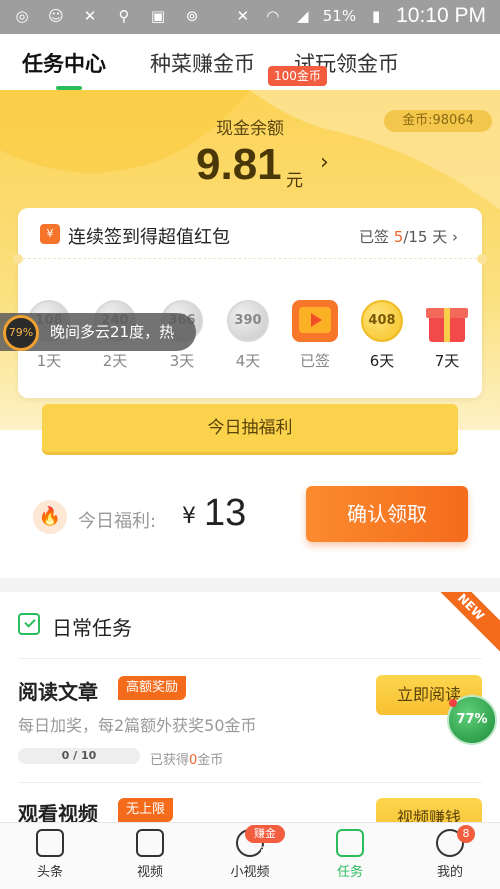 The height and width of the screenshot is (889, 500). What do you see at coordinates (462, 623) in the screenshot?
I see `new-ribbon-badge: NEW` at bounding box center [462, 623].